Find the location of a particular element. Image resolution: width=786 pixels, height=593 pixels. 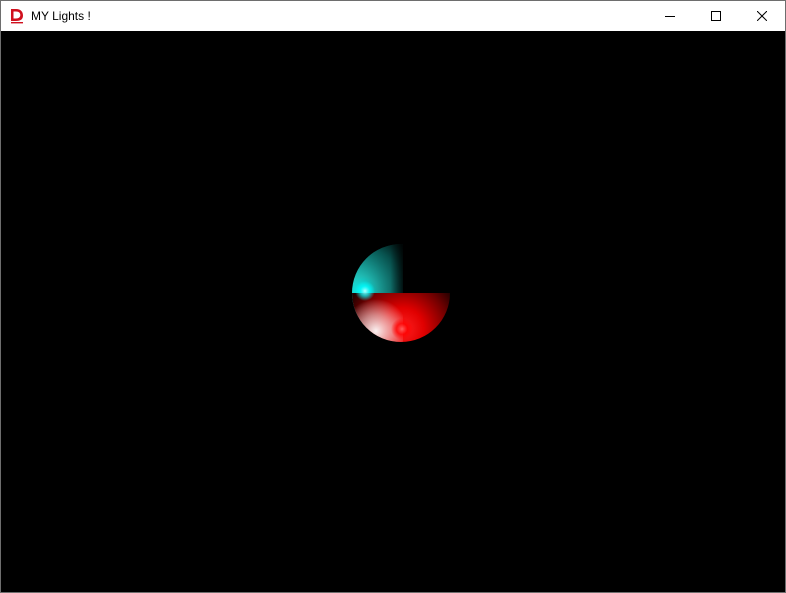

d-logo-icon is located at coordinates (17, 16).